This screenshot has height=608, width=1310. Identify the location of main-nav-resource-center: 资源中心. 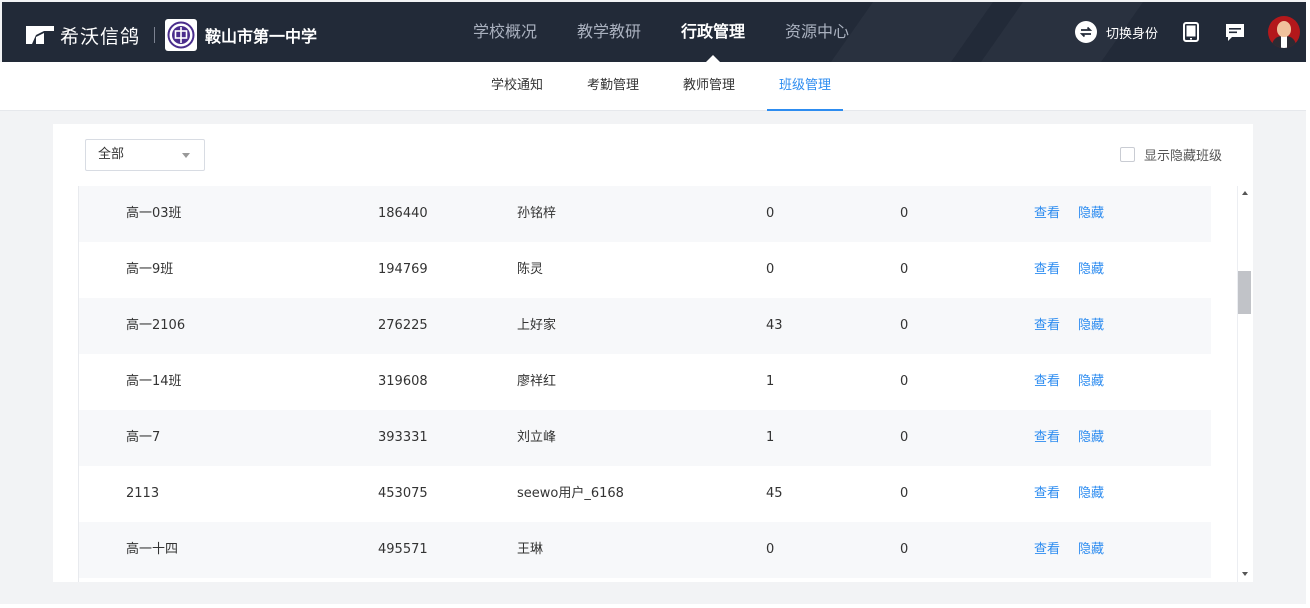
(817, 32).